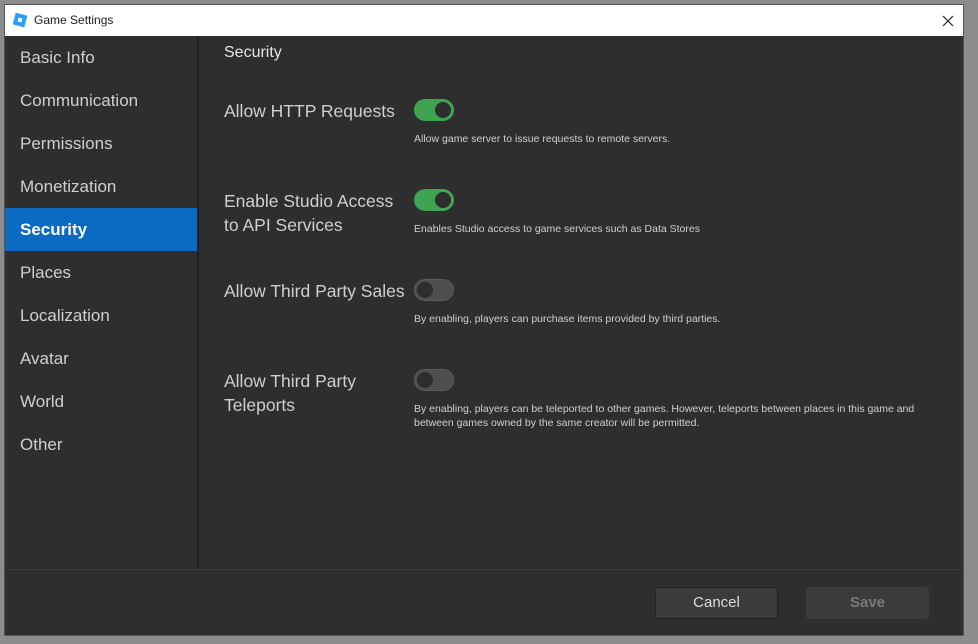 The image size is (978, 644). I want to click on sidebar-item-communication: Communication, so click(101, 100).